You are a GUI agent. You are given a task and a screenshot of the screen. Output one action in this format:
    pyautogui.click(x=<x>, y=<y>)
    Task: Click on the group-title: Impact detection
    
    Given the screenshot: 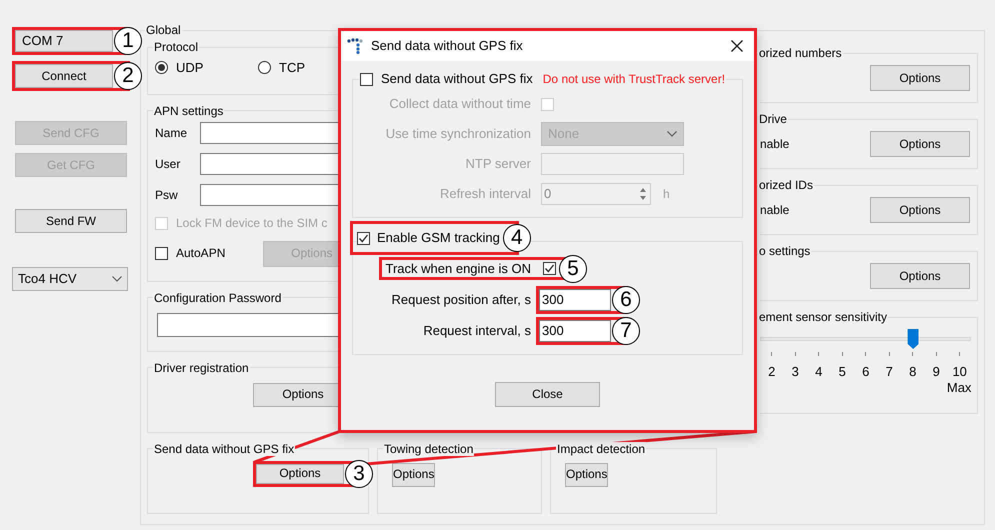 What is the action you would take?
    pyautogui.click(x=601, y=449)
    